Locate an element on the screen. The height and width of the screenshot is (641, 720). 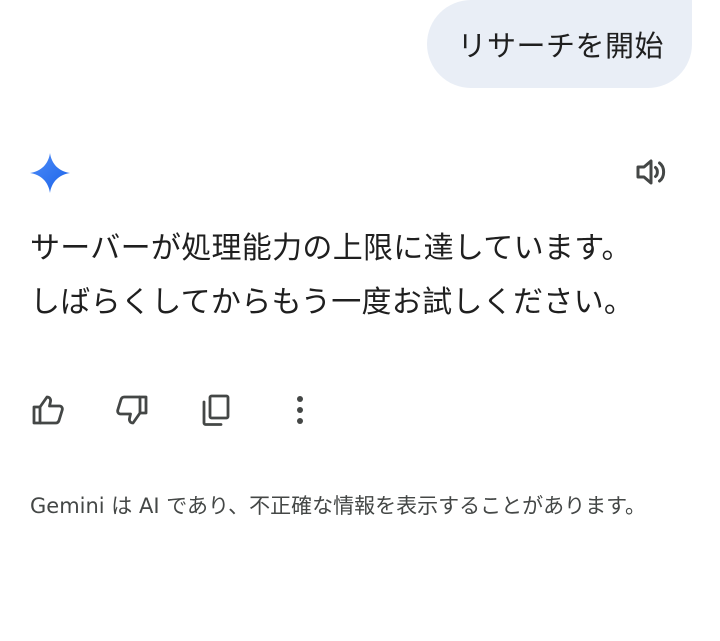
thumbs-down-icon is located at coordinates (132, 410).